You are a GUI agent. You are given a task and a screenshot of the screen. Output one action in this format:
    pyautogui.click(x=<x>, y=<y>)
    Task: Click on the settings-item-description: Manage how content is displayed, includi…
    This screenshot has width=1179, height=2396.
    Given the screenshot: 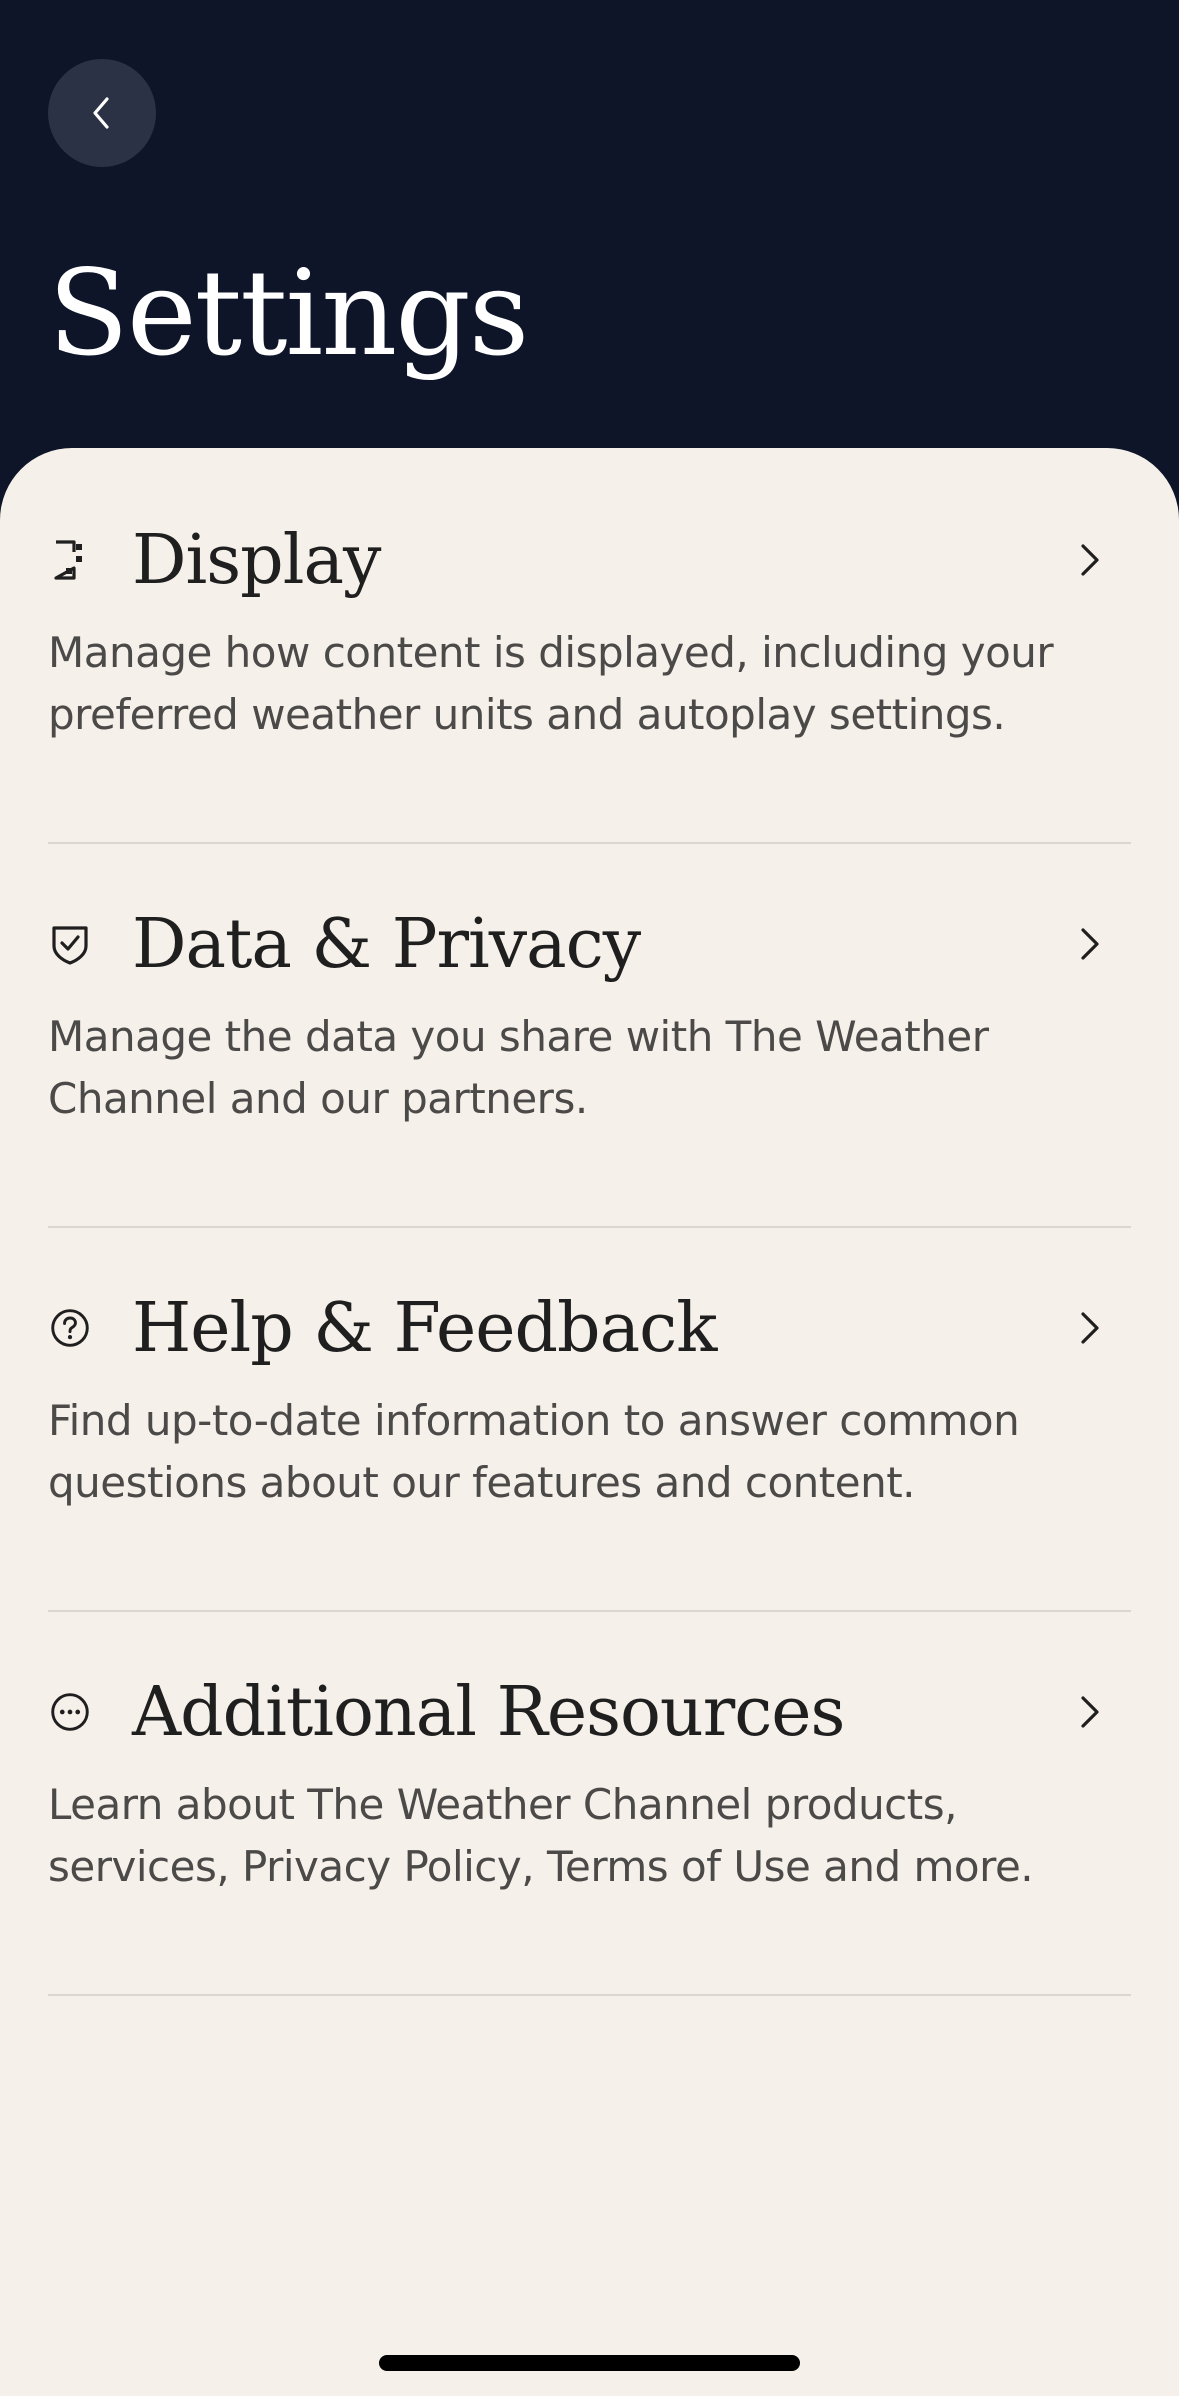 What is the action you would take?
    pyautogui.click(x=551, y=683)
    